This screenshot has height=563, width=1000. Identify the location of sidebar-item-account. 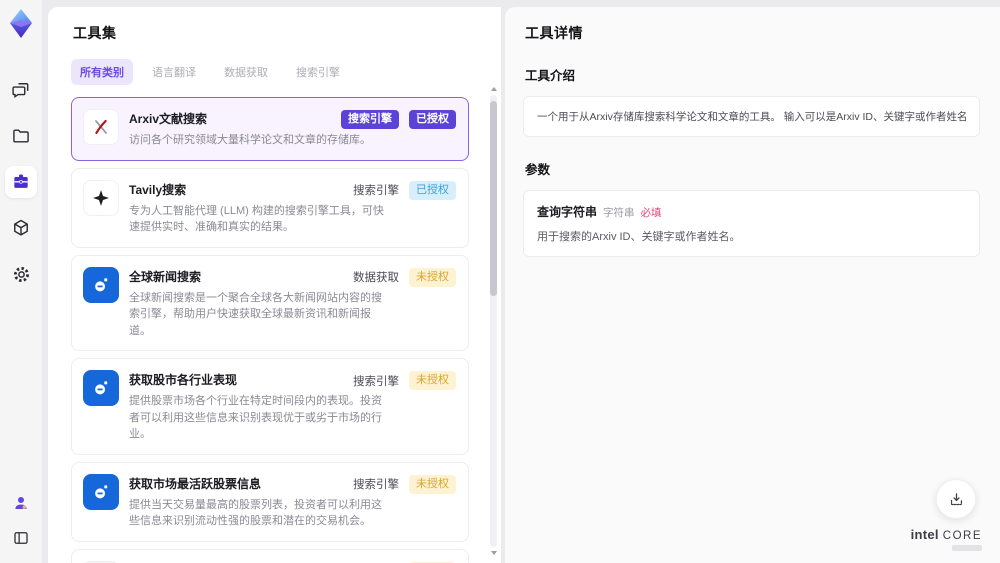
(21, 503).